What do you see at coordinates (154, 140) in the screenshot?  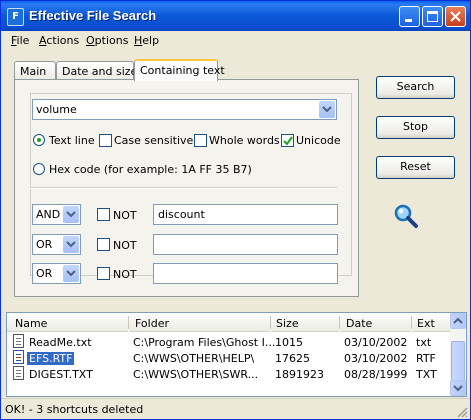 I see `case-sensitive-label: Case sensitive` at bounding box center [154, 140].